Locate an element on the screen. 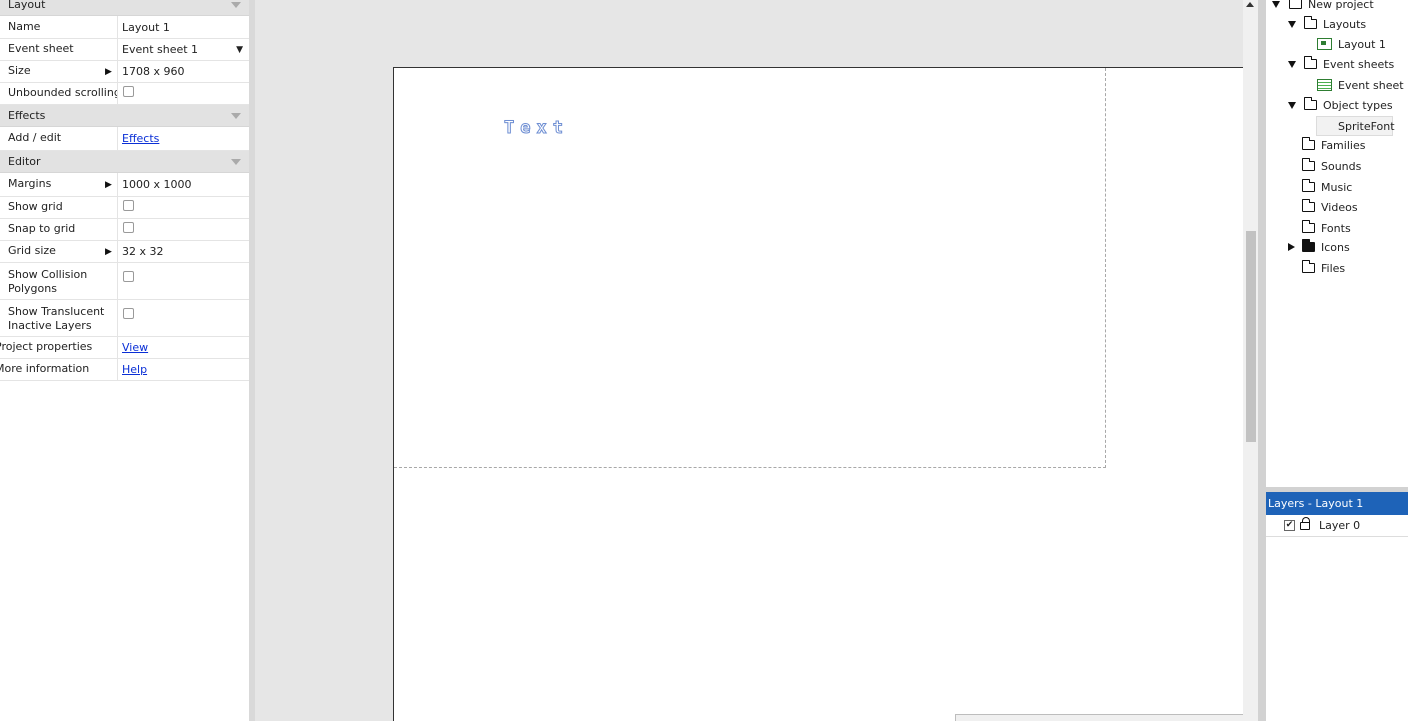 The image size is (1408, 721). prop-value-grid-size: 32 x 32 is located at coordinates (183, 251).